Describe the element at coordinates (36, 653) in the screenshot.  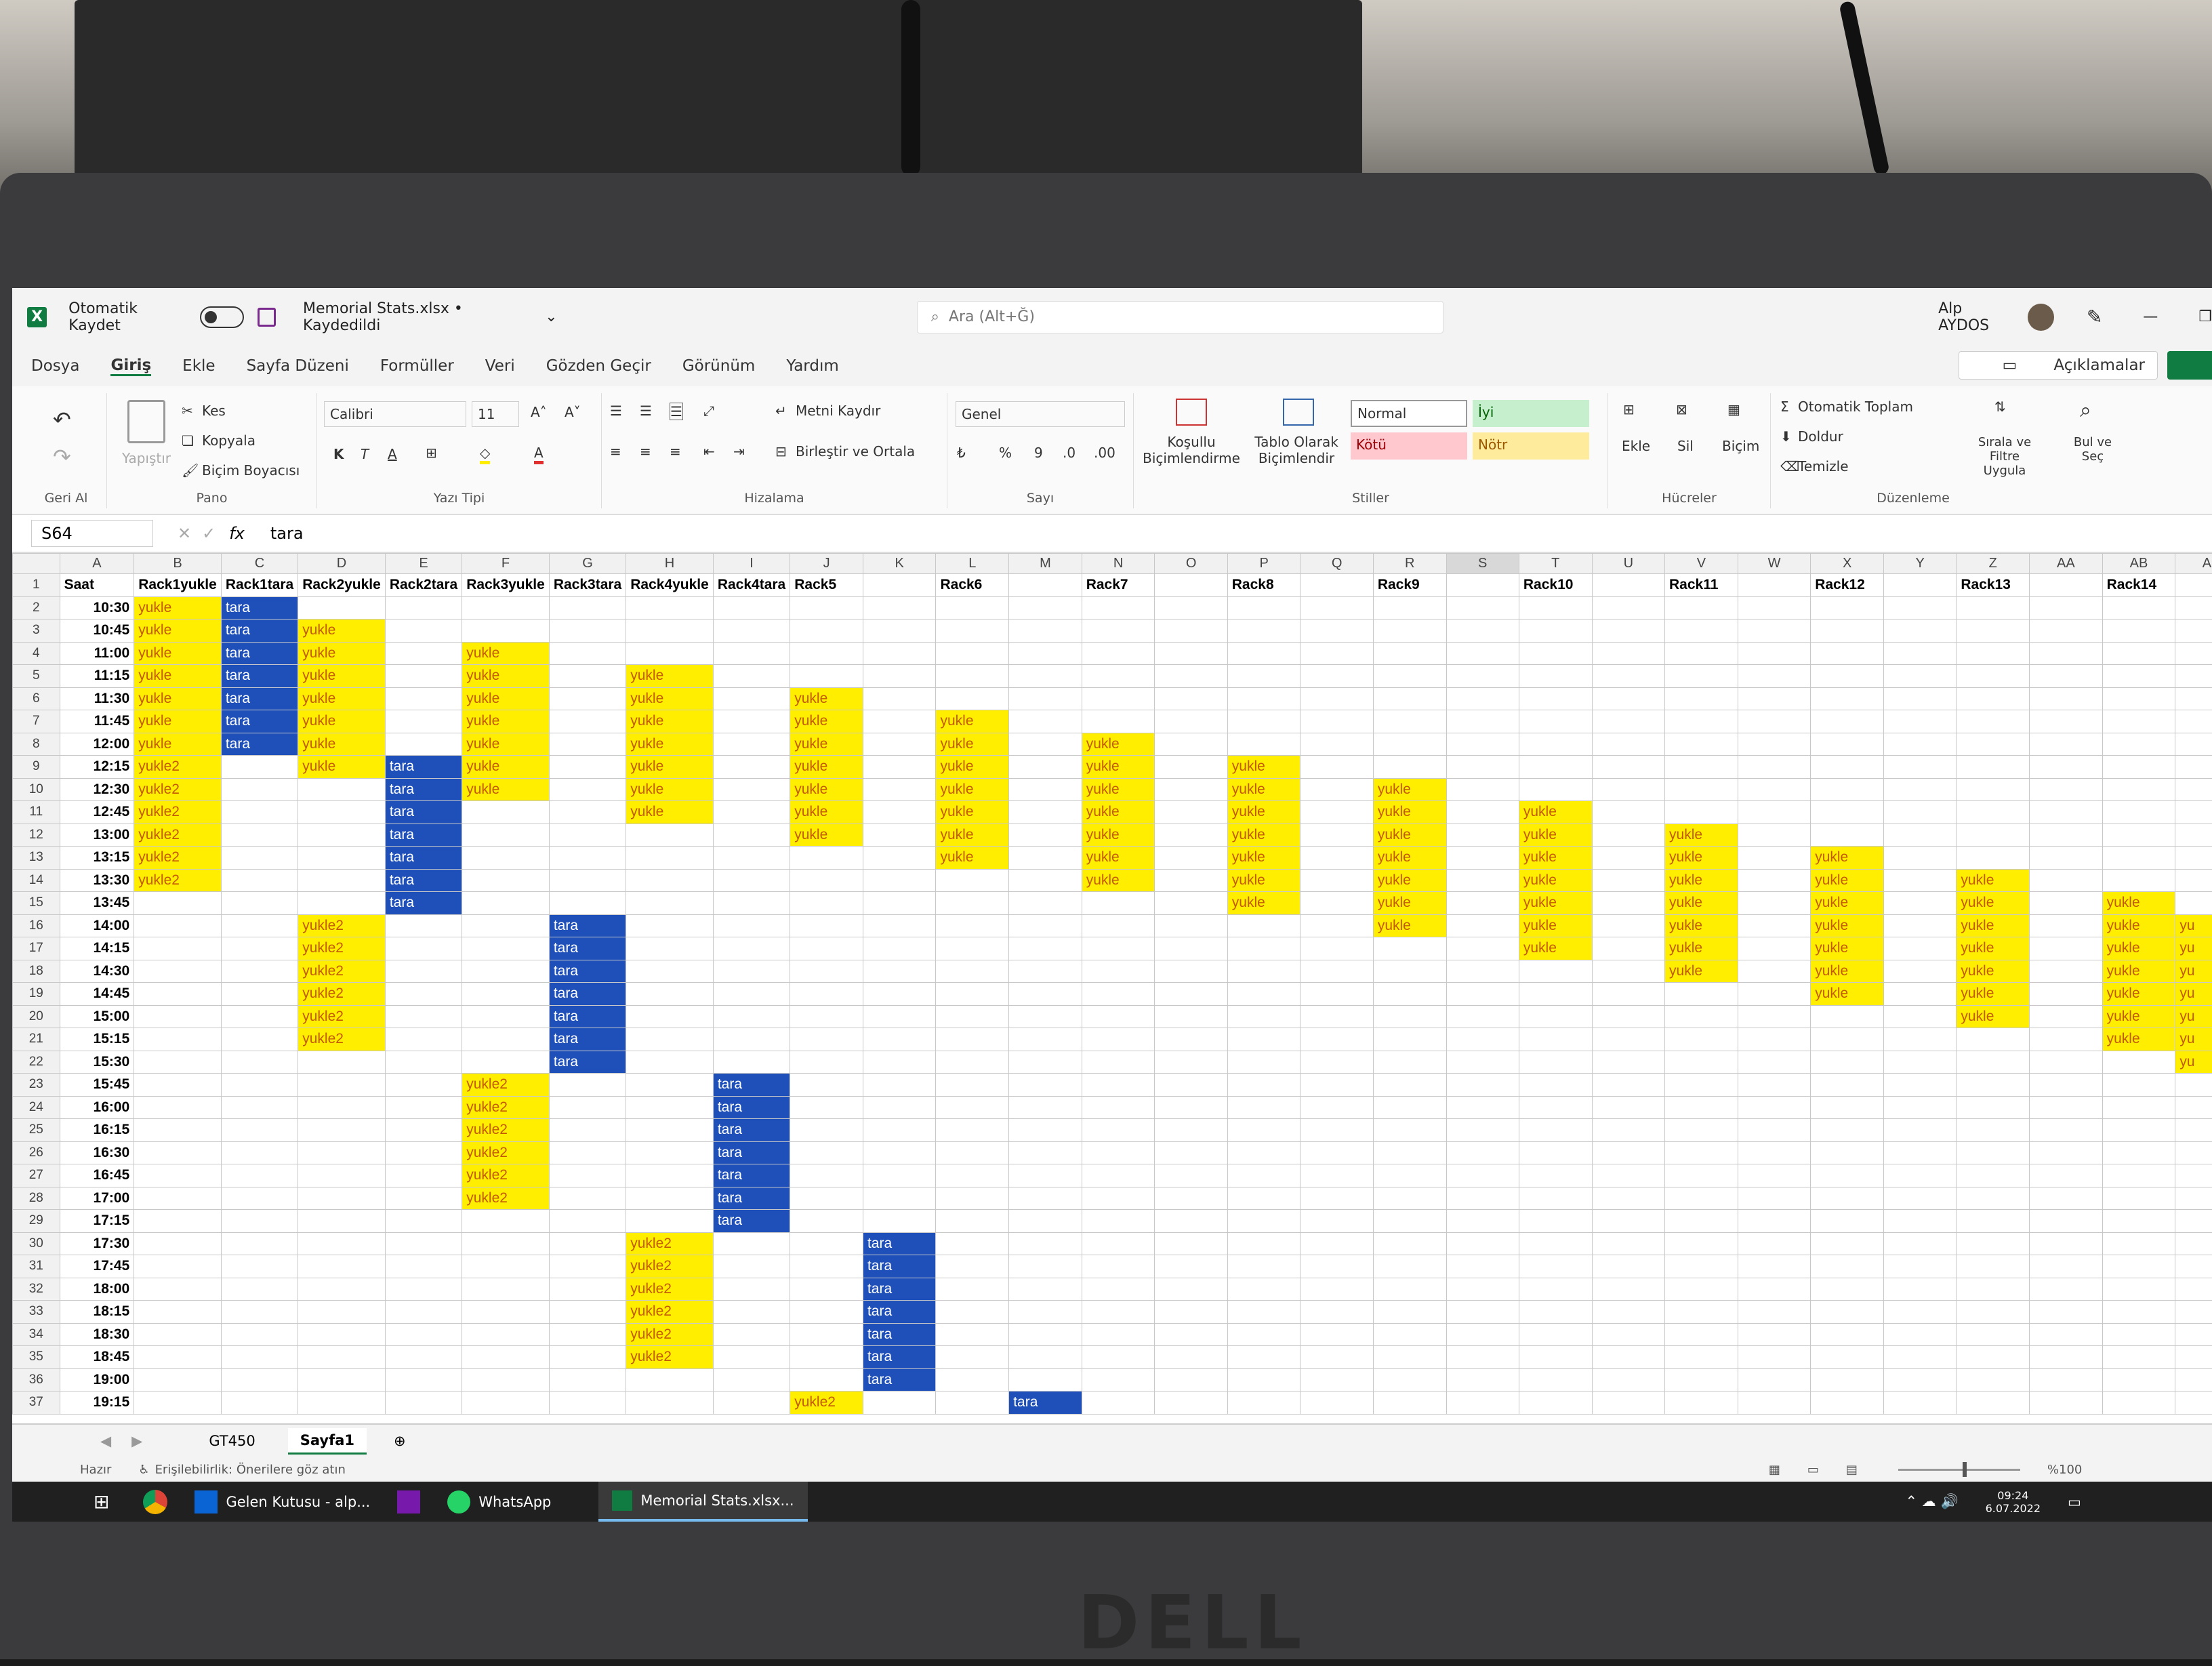
I see `row-header: 4` at that location.